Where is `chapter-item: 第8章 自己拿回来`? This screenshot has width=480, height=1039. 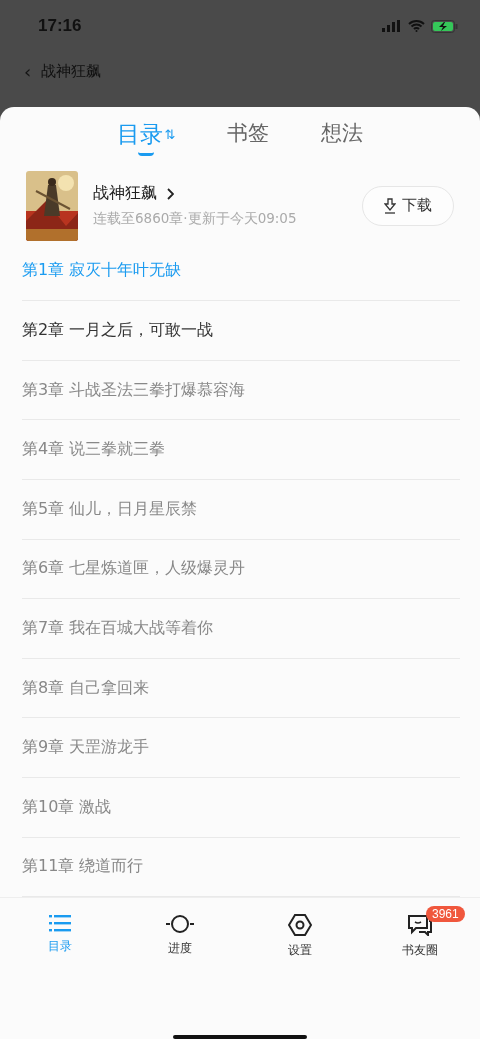
chapter-item: 第8章 自己拿回来 is located at coordinates (241, 688).